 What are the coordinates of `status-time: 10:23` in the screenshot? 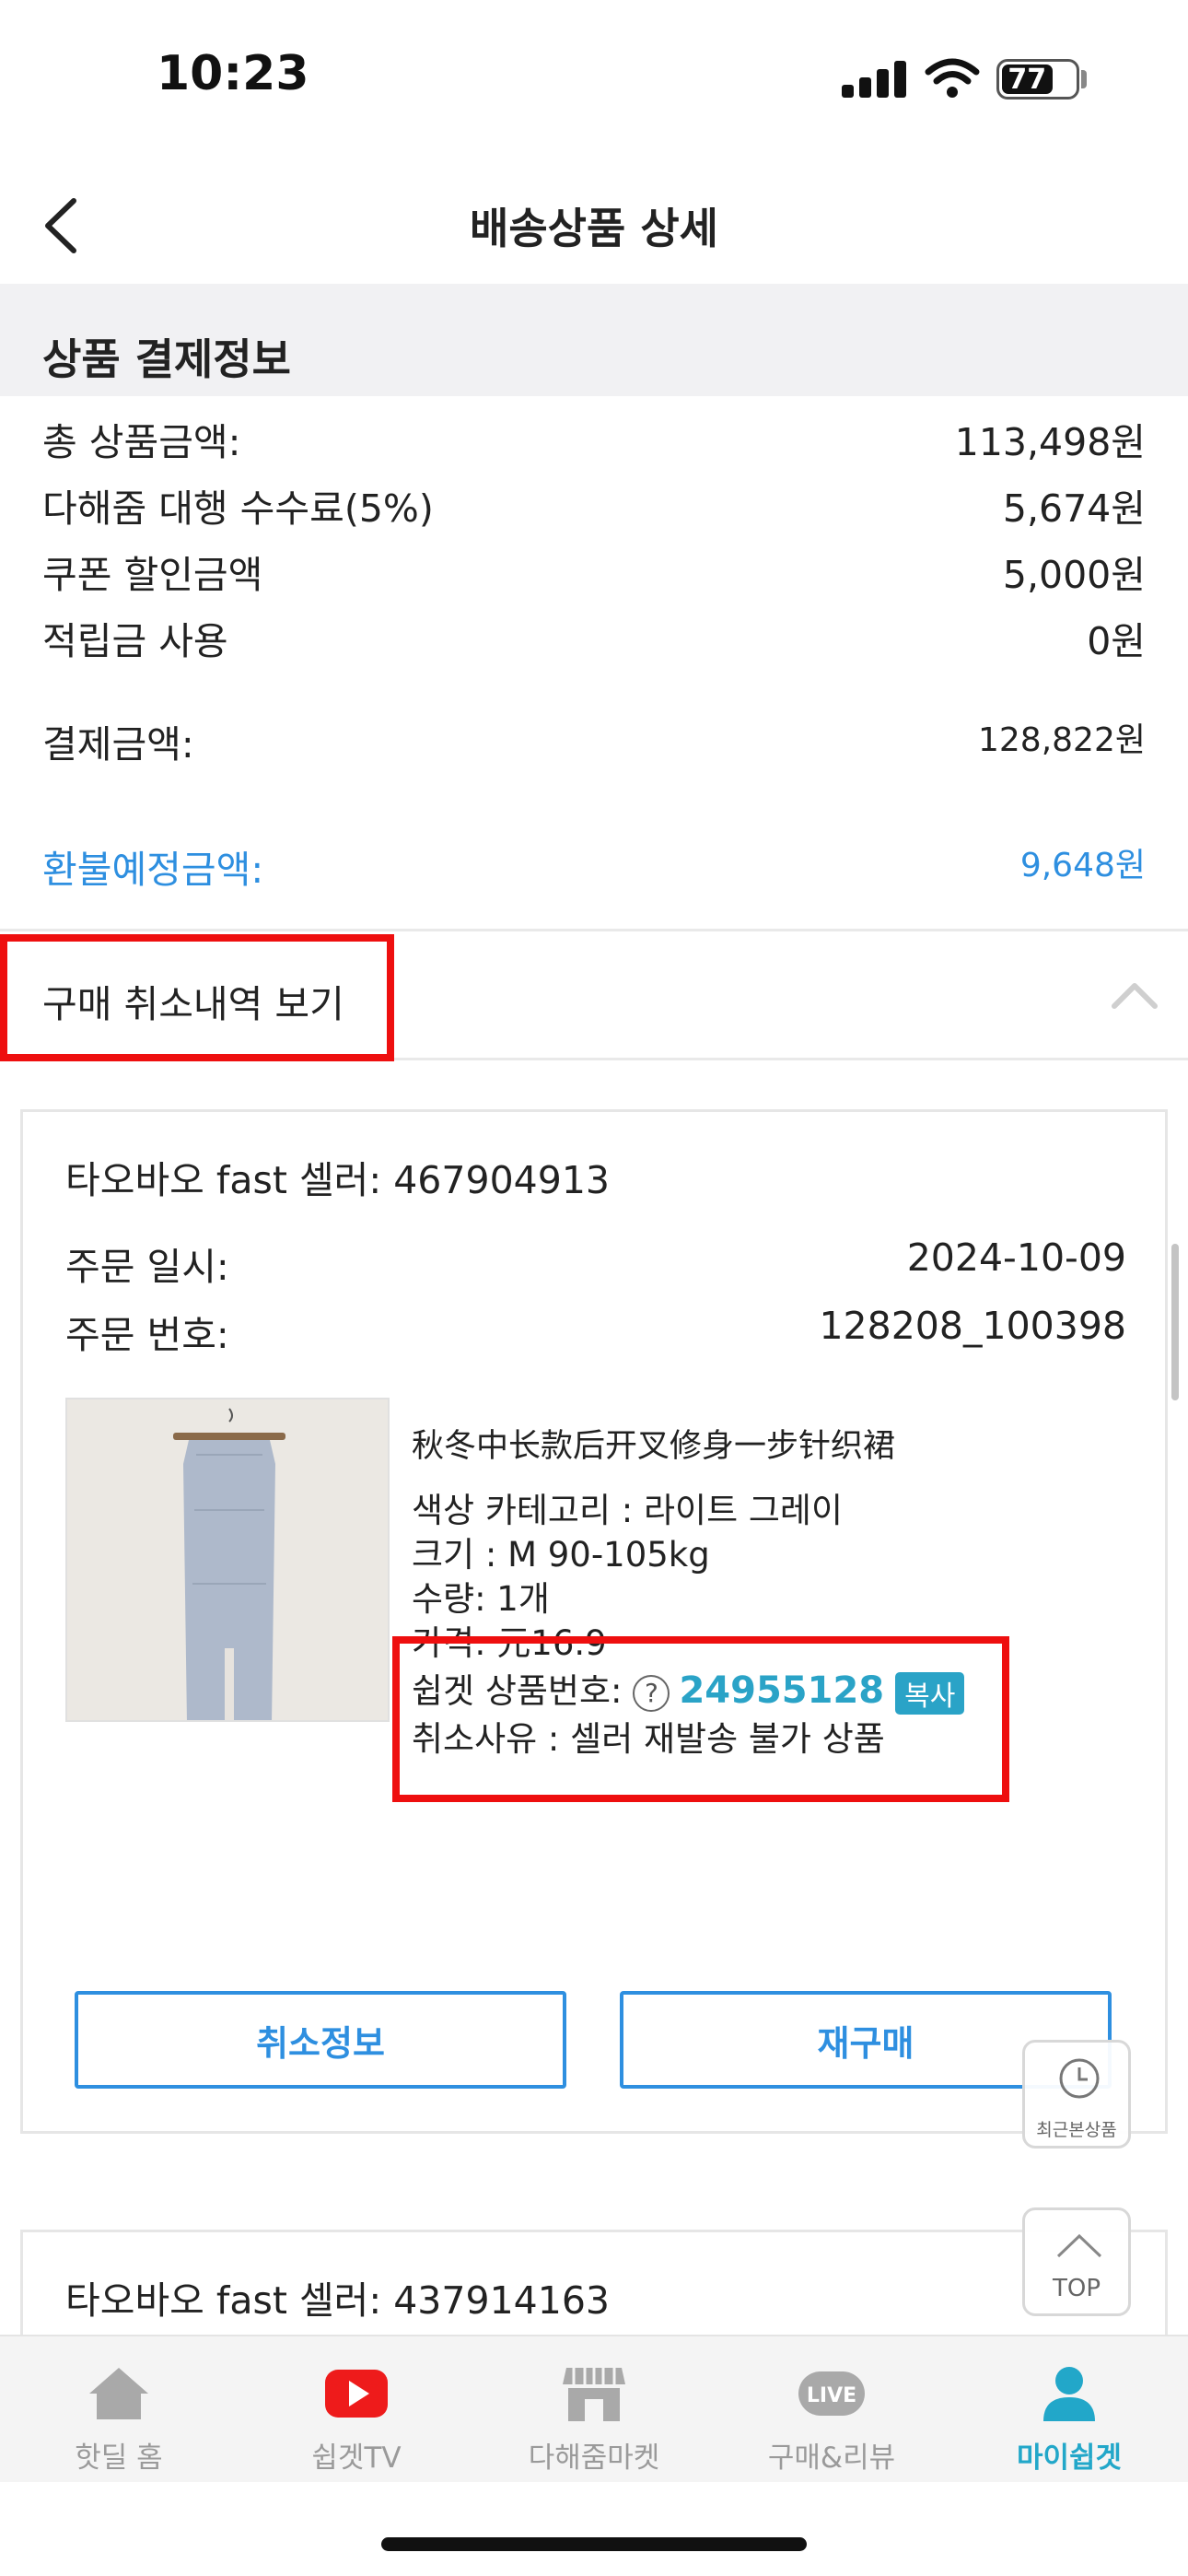 It's located at (233, 73).